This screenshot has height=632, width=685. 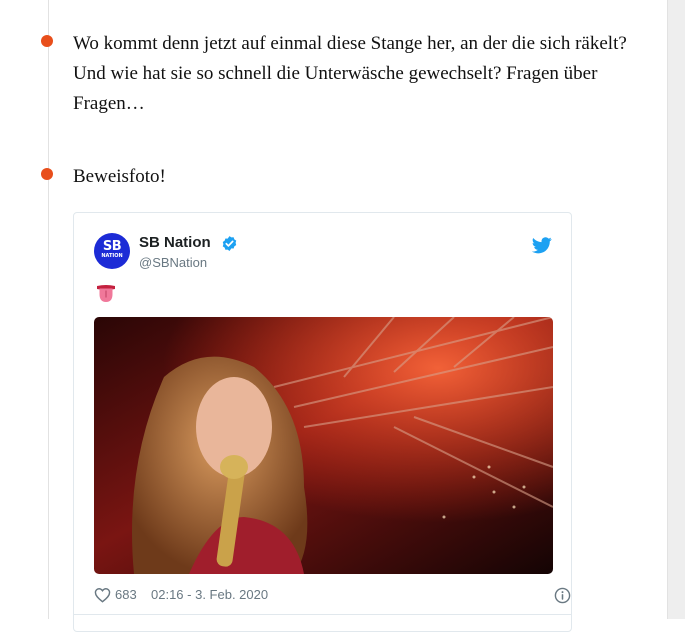 What do you see at coordinates (119, 176) in the screenshot?
I see `timeline-entry-text: Beweisfoto!` at bounding box center [119, 176].